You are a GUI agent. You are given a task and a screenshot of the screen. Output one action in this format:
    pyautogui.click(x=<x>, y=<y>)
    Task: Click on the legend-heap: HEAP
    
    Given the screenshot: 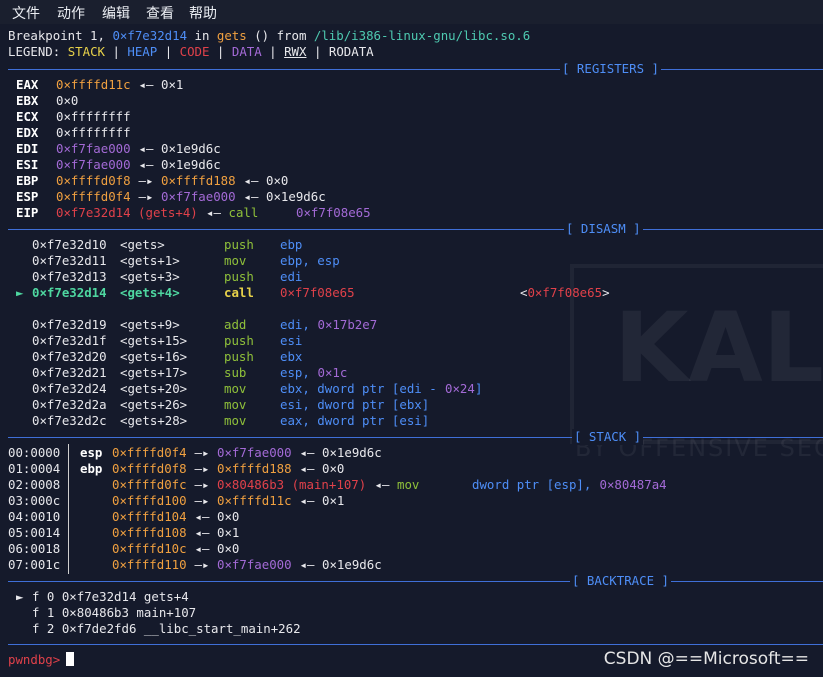 What is the action you would take?
    pyautogui.click(x=142, y=51)
    